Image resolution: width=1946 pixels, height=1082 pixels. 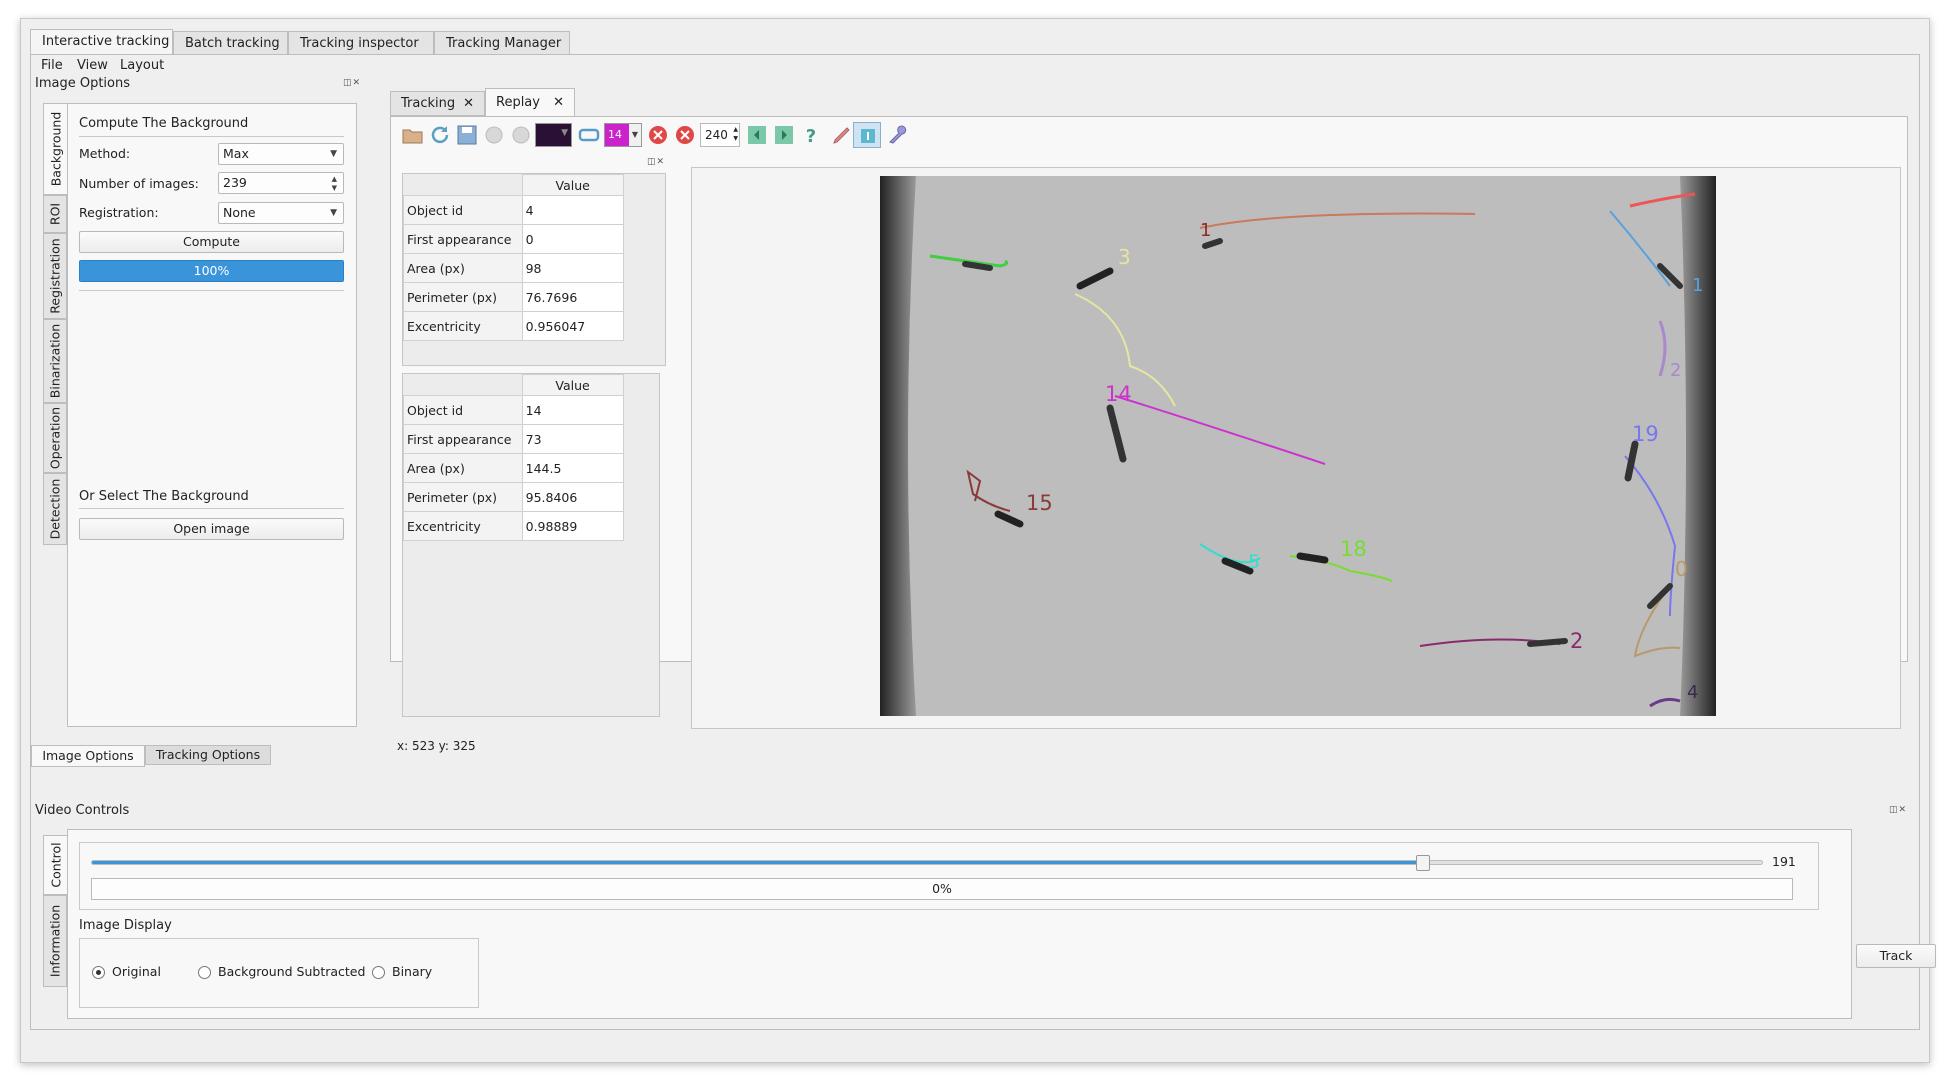 I want to click on registration-select: None ▼, so click(x=281, y=213).